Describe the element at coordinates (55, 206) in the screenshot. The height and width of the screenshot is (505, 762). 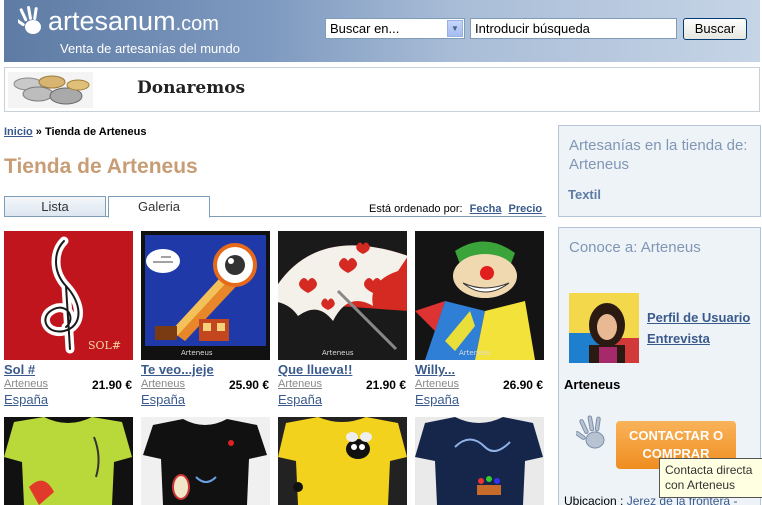
I see `tab-lista: Lista` at that location.